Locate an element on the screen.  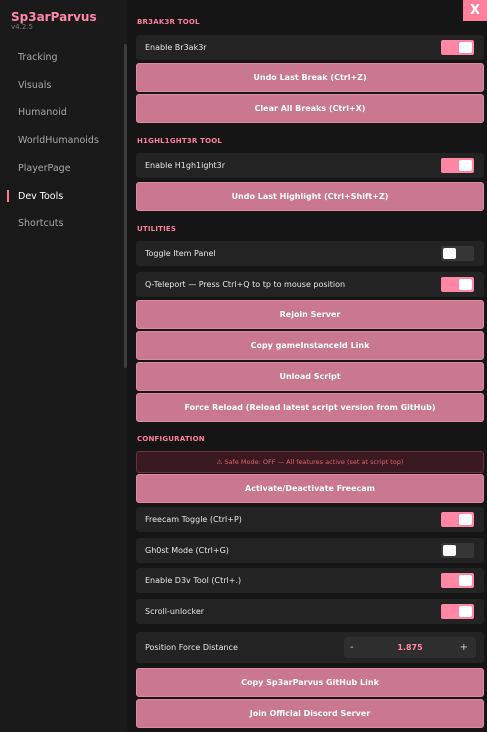
item-panel-row: Toggle Item Panel is located at coordinates (310, 253).